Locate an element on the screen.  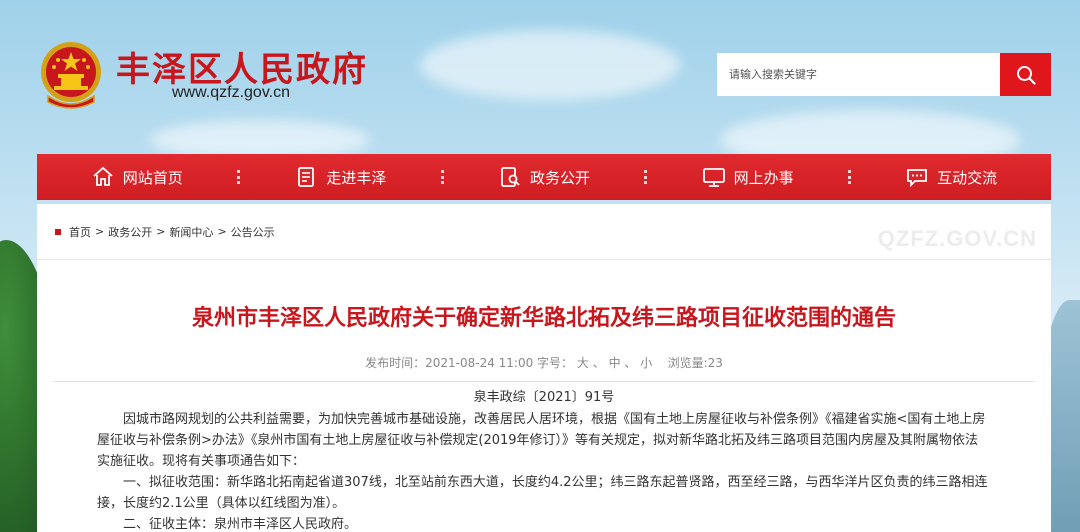
nav-item-online-services: 网上办事 is located at coordinates (748, 177).